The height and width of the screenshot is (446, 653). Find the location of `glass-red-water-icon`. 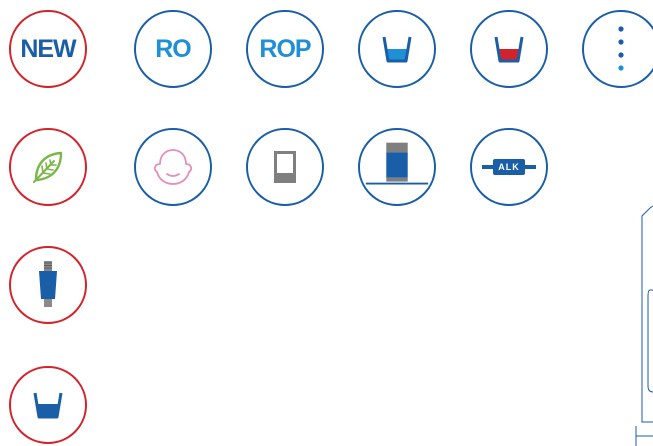

glass-red-water-icon is located at coordinates (509, 49).